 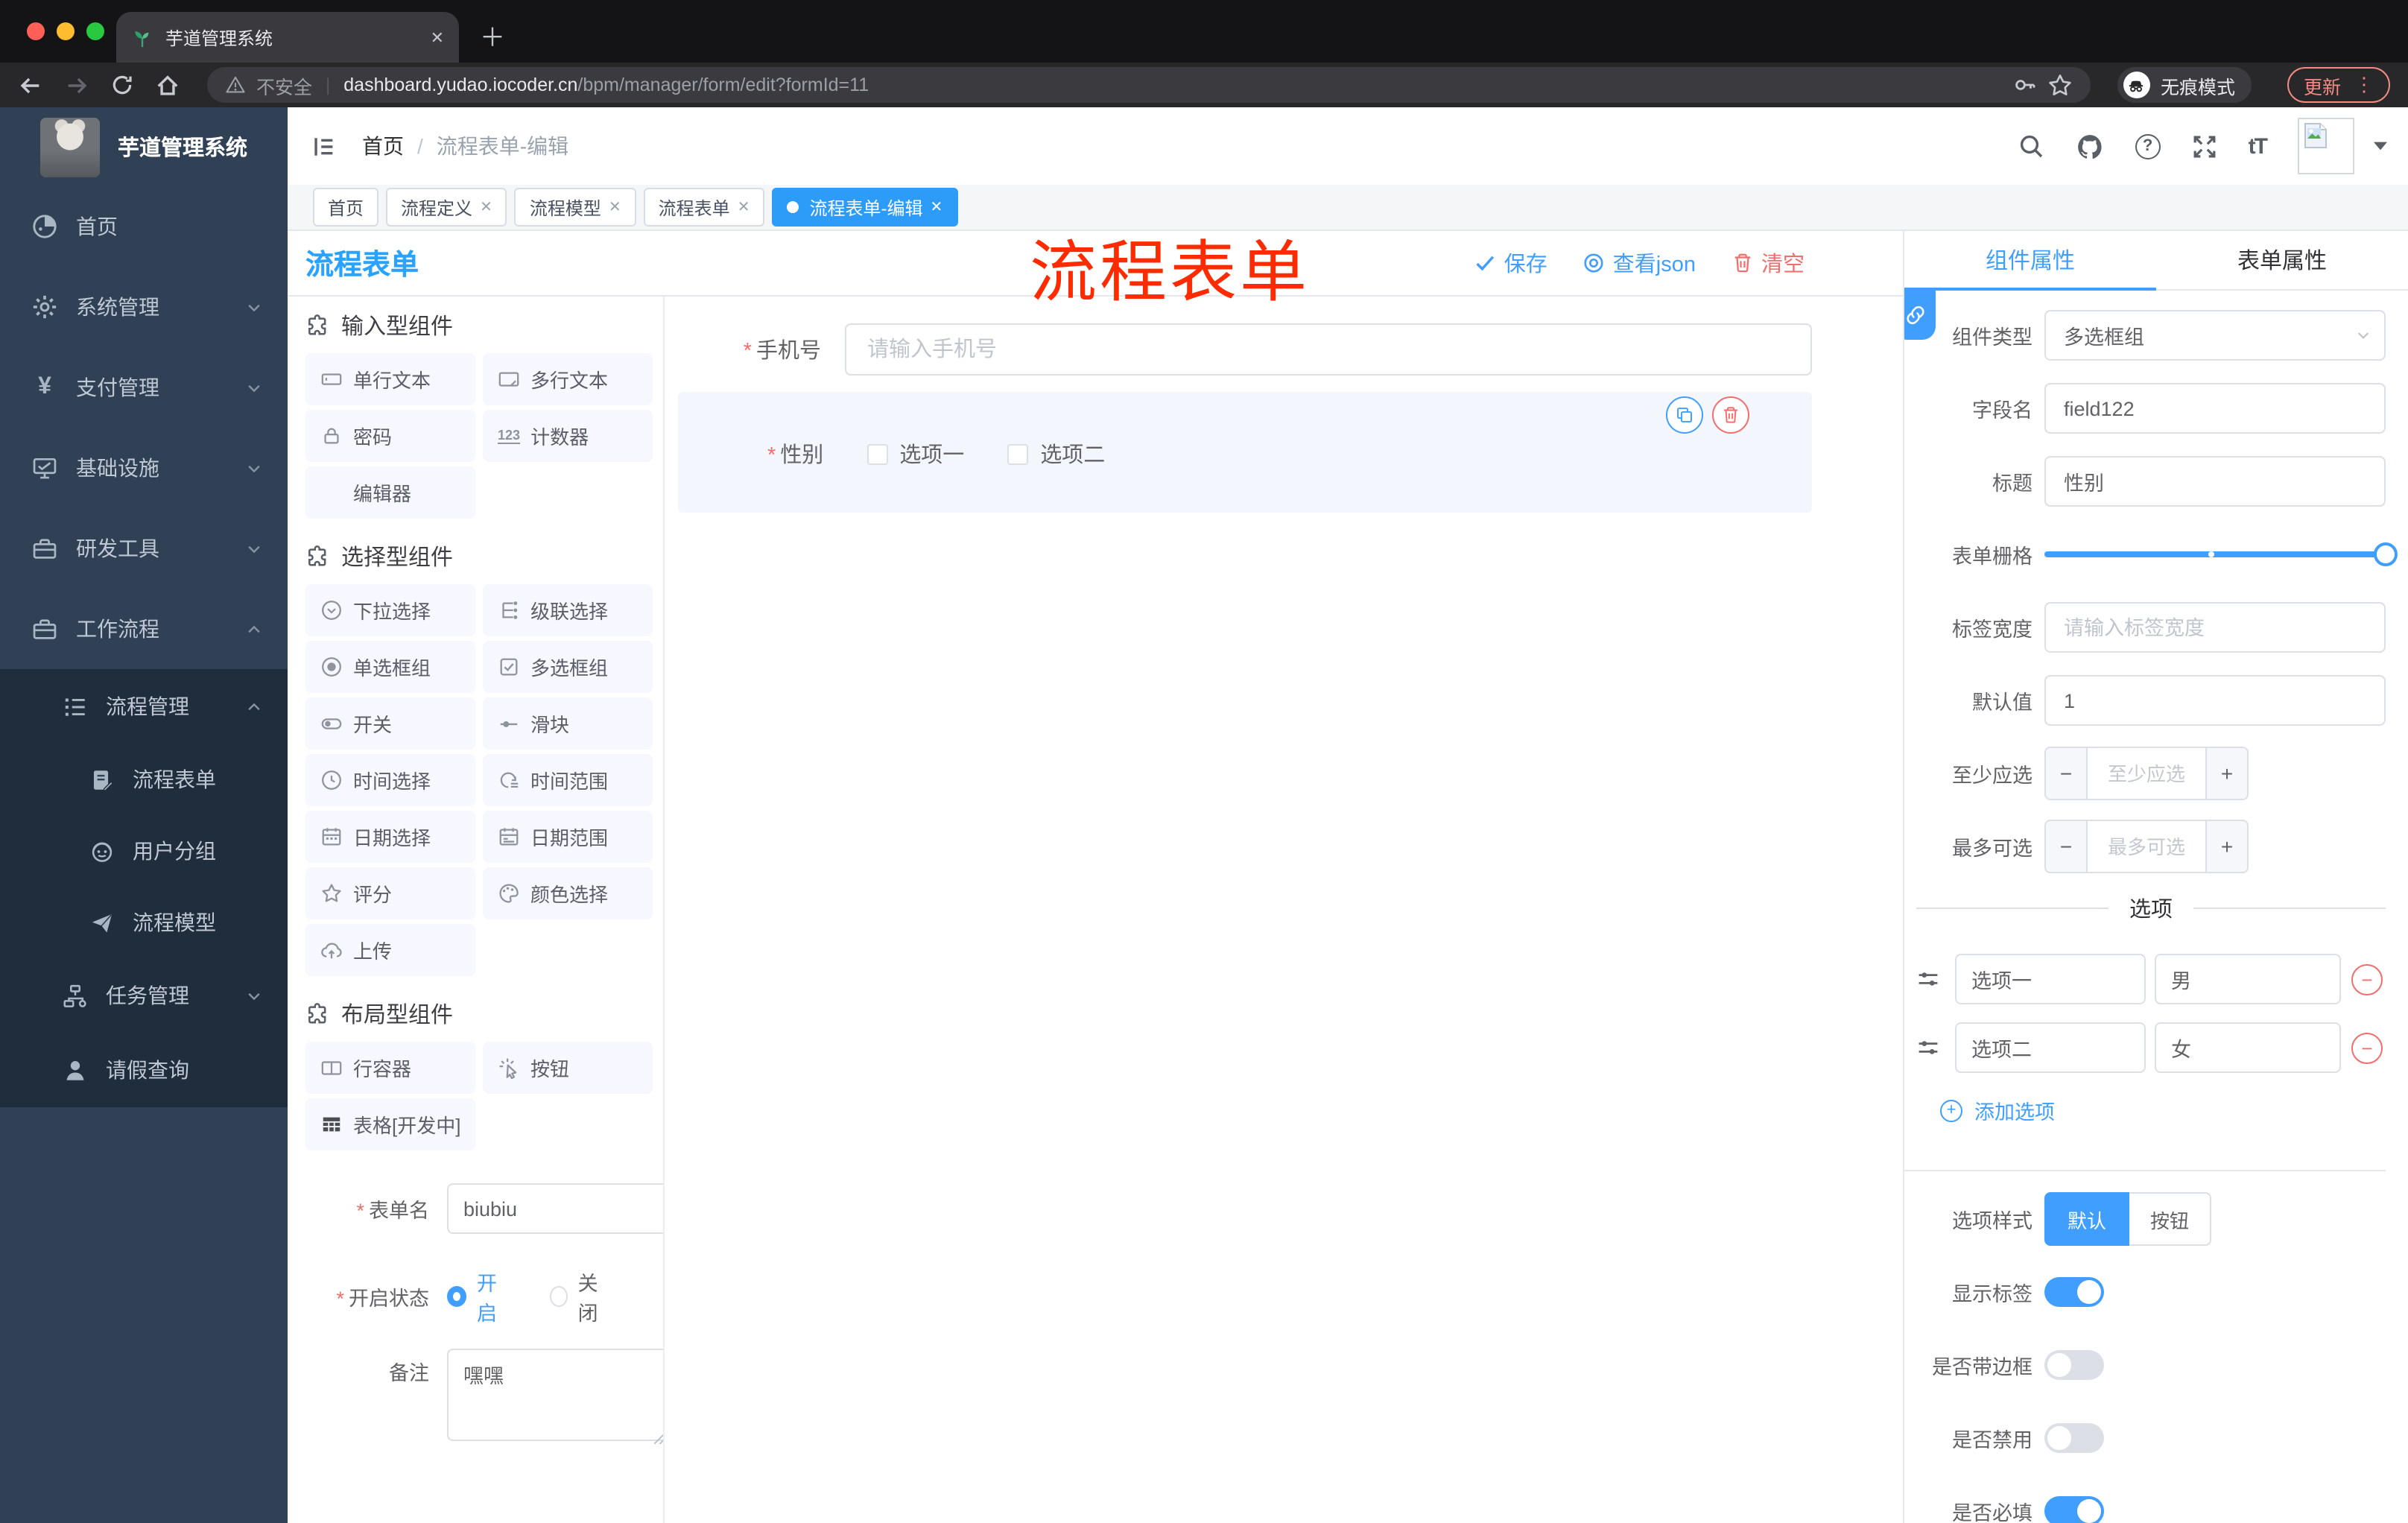 I want to click on sidebar-item-infra: 基础设施, so click(x=144, y=468).